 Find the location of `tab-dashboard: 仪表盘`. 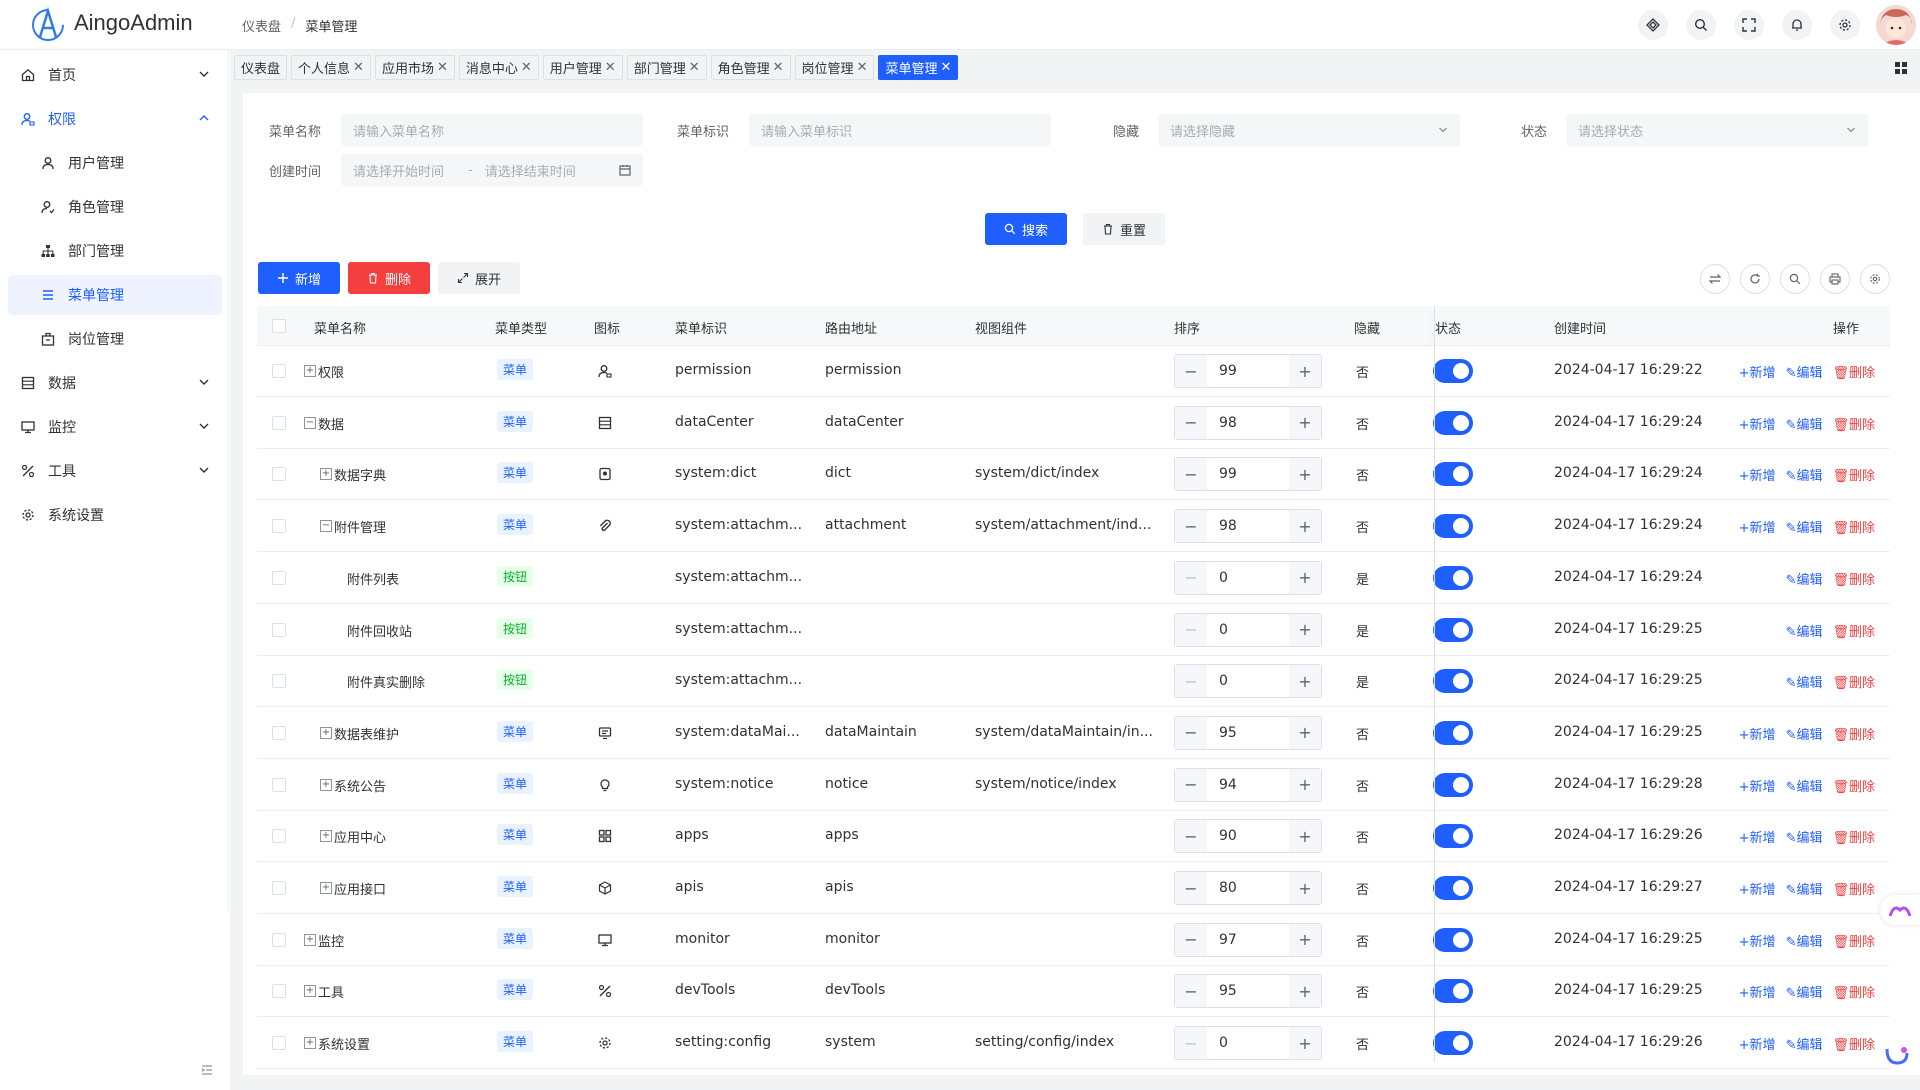

tab-dashboard: 仪表盘 is located at coordinates (261, 67).